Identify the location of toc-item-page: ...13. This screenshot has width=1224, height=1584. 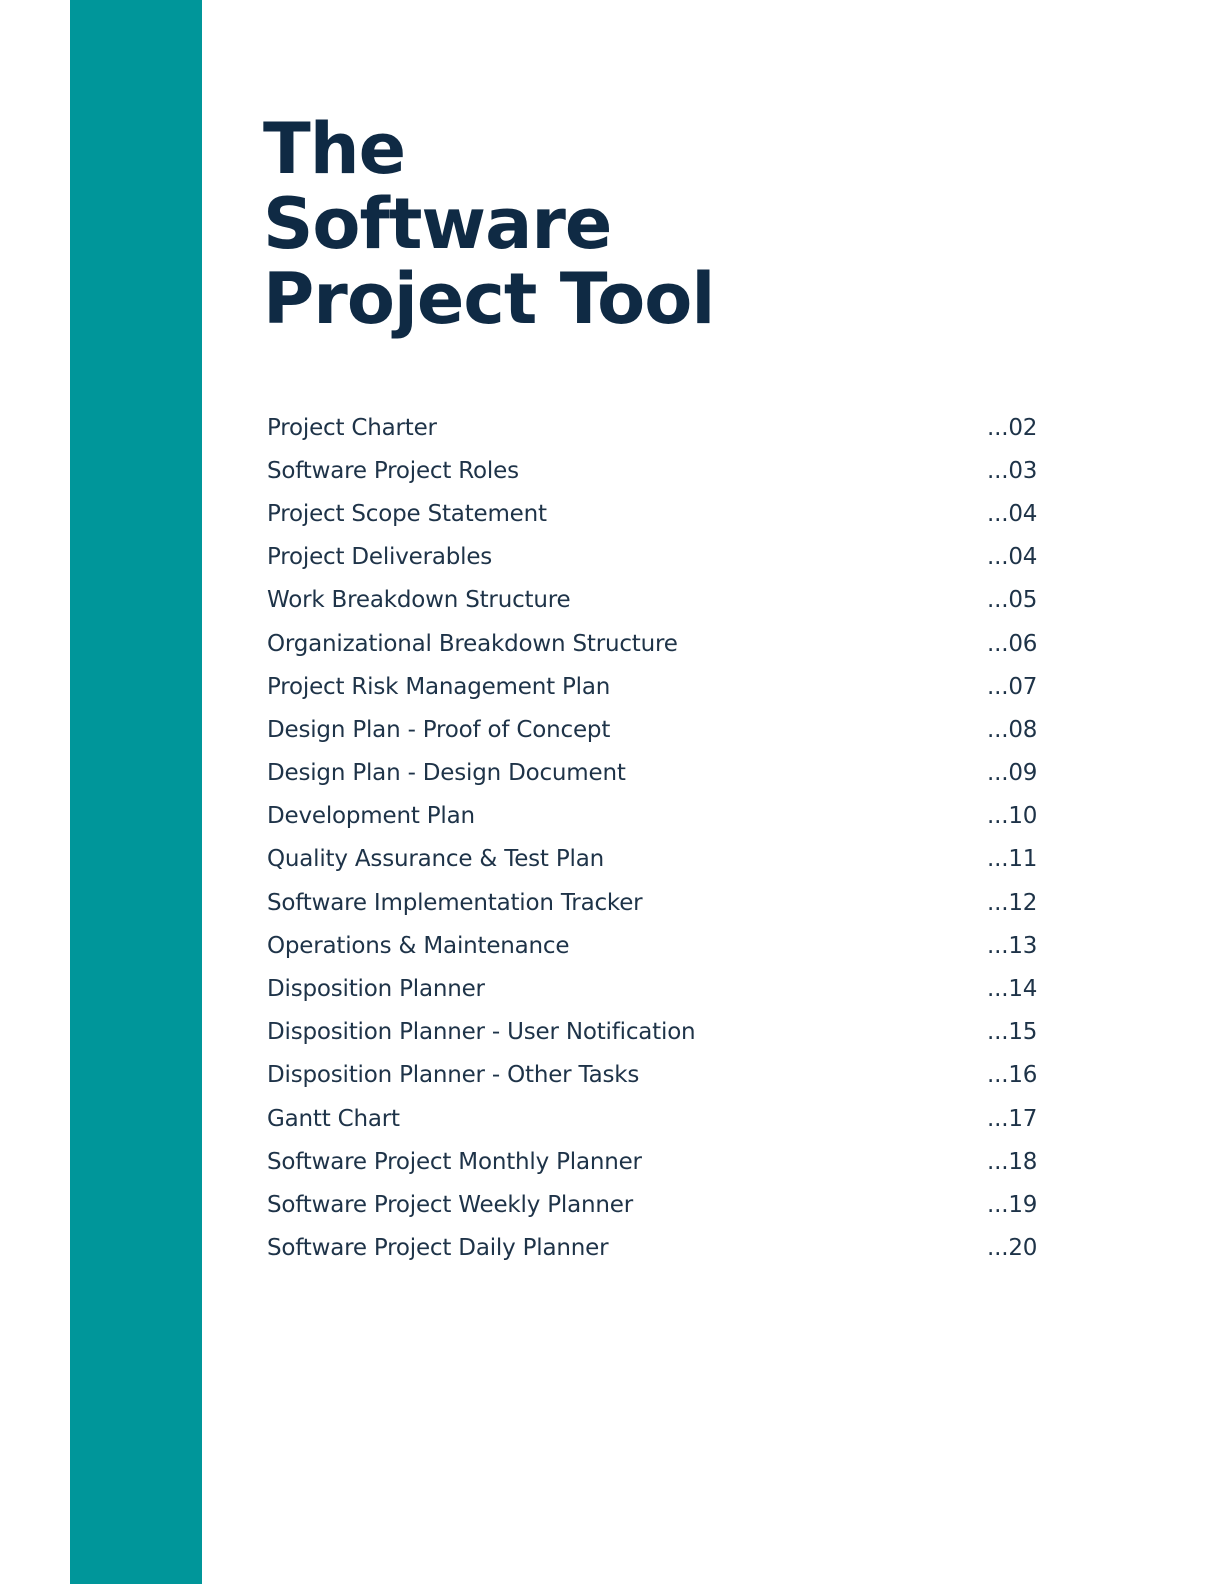
(1012, 945).